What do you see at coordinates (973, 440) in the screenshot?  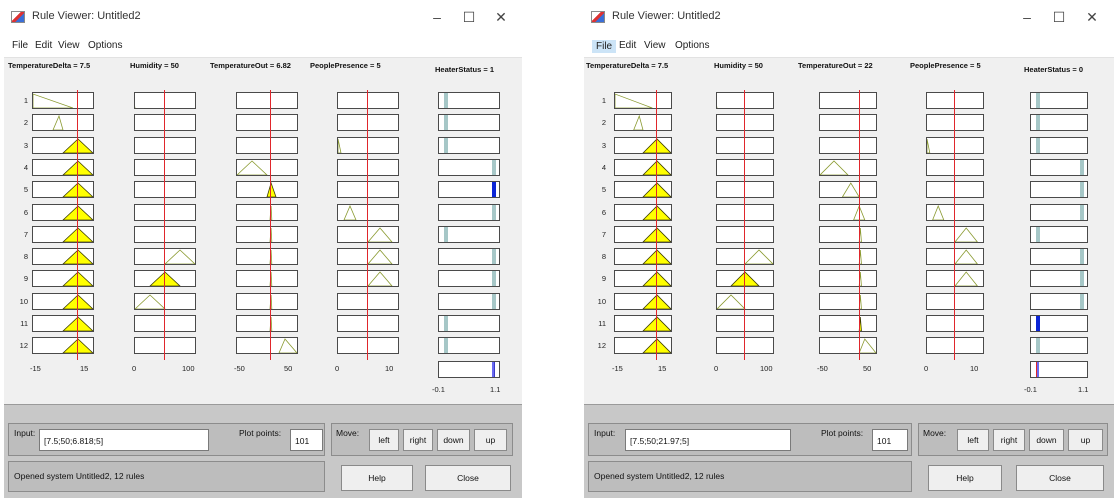 I see `move-left-button: left` at bounding box center [973, 440].